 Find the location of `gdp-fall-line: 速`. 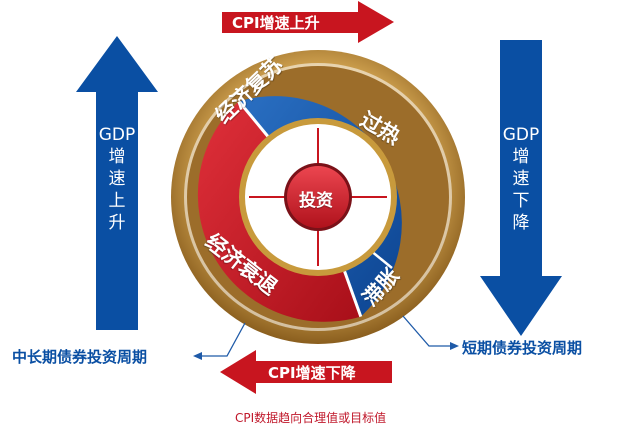

gdp-fall-line: 速 is located at coordinates (521, 179).